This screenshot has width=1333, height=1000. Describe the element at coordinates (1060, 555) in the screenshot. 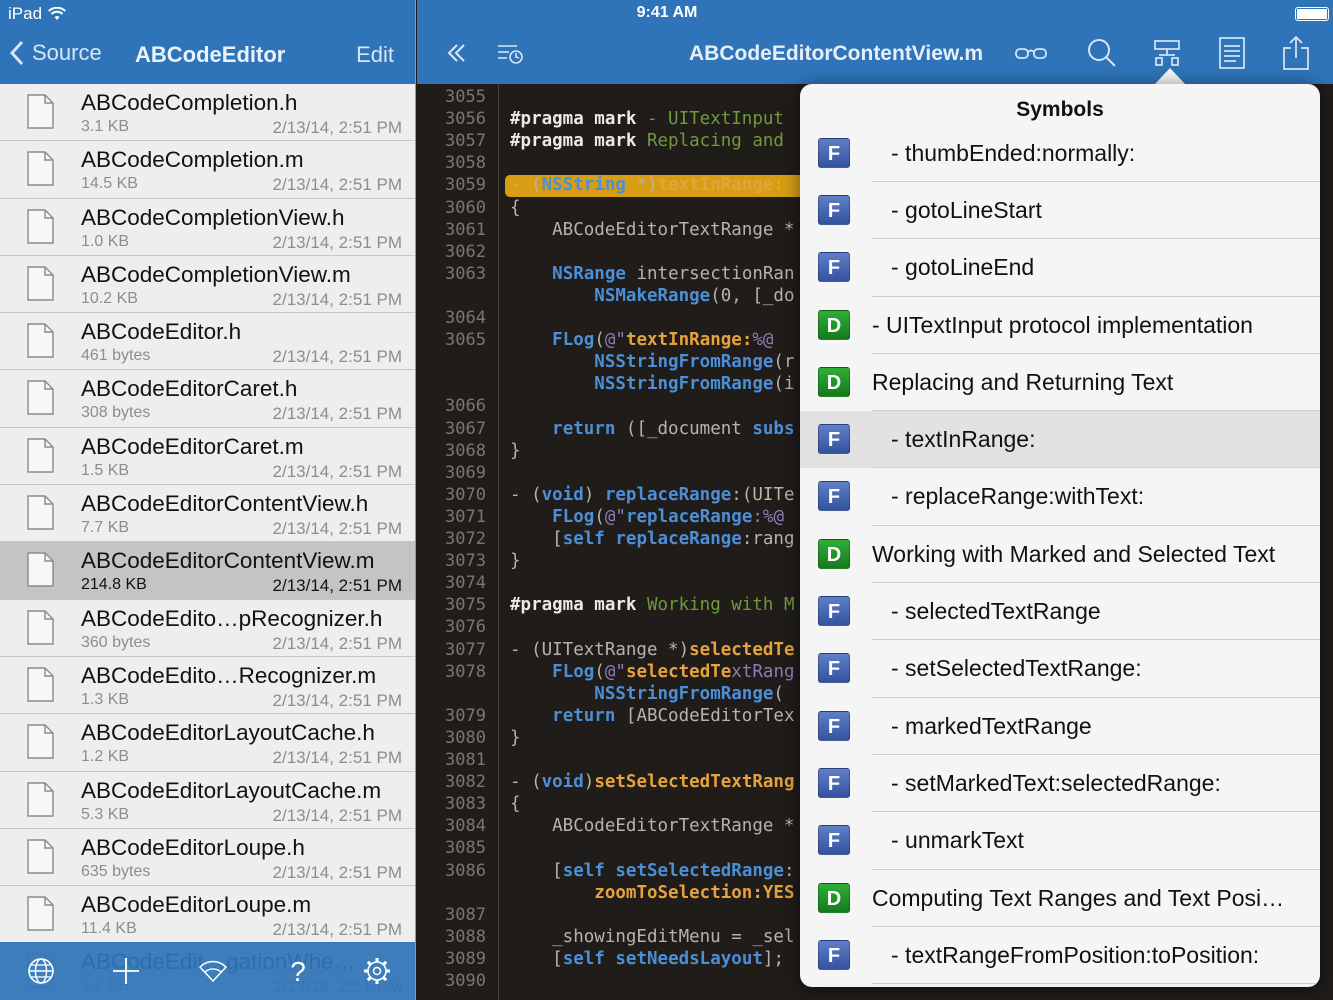

I see `symbol-row: D Working with Marked and Selected Text` at that location.